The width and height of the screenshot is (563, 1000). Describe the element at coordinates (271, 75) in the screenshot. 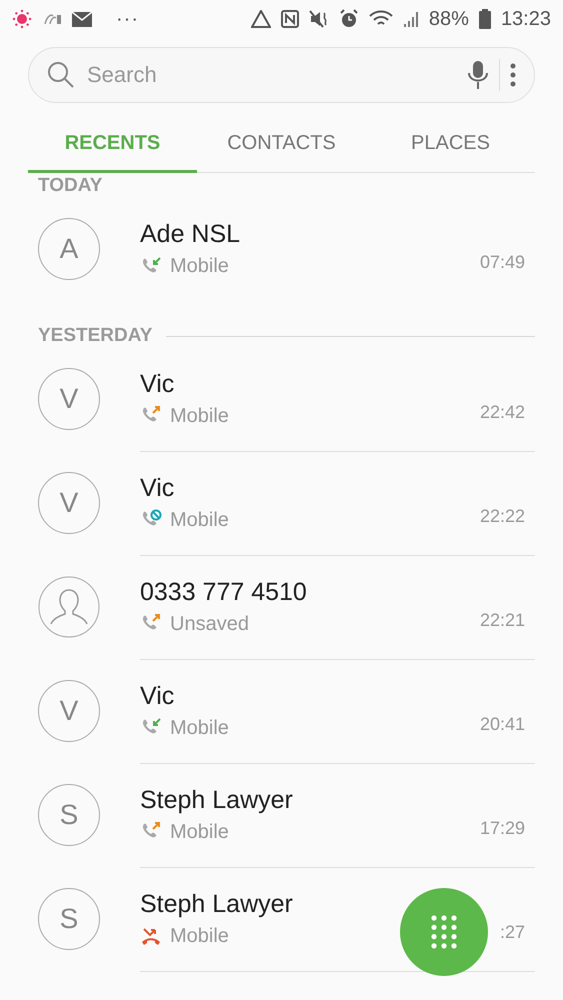

I see `search-field: Search` at that location.